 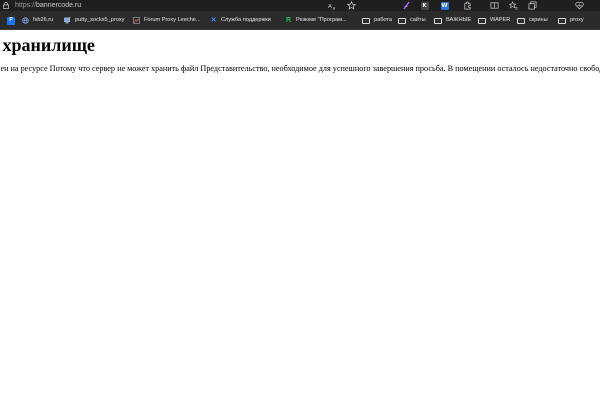 What do you see at coordinates (25, 20) in the screenshot?
I see `globe-favicon-icon` at bounding box center [25, 20].